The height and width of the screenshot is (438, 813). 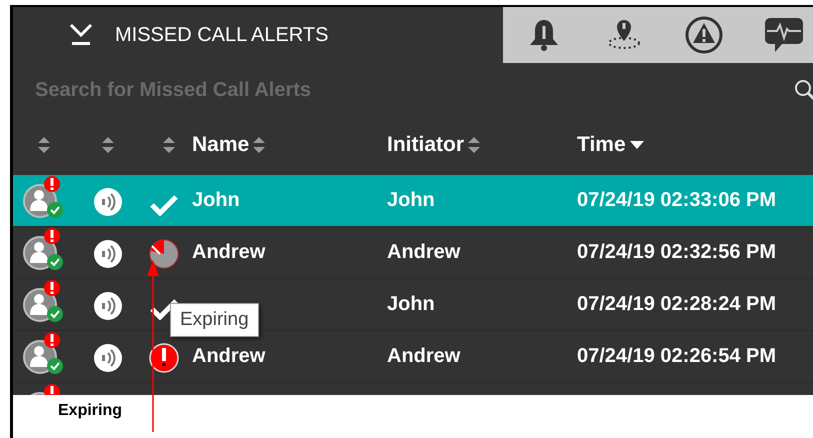 I want to click on time-cell-text: 07/24/19 02:28:24 PM, so click(x=676, y=304).